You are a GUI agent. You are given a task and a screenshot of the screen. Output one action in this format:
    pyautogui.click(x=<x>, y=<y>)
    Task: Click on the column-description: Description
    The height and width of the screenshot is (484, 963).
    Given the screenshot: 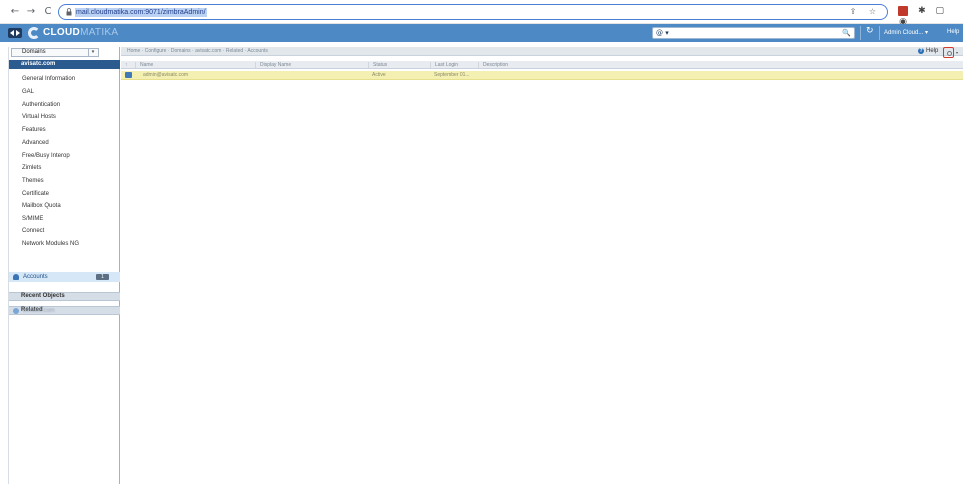 What is the action you would take?
    pyautogui.click(x=493, y=65)
    